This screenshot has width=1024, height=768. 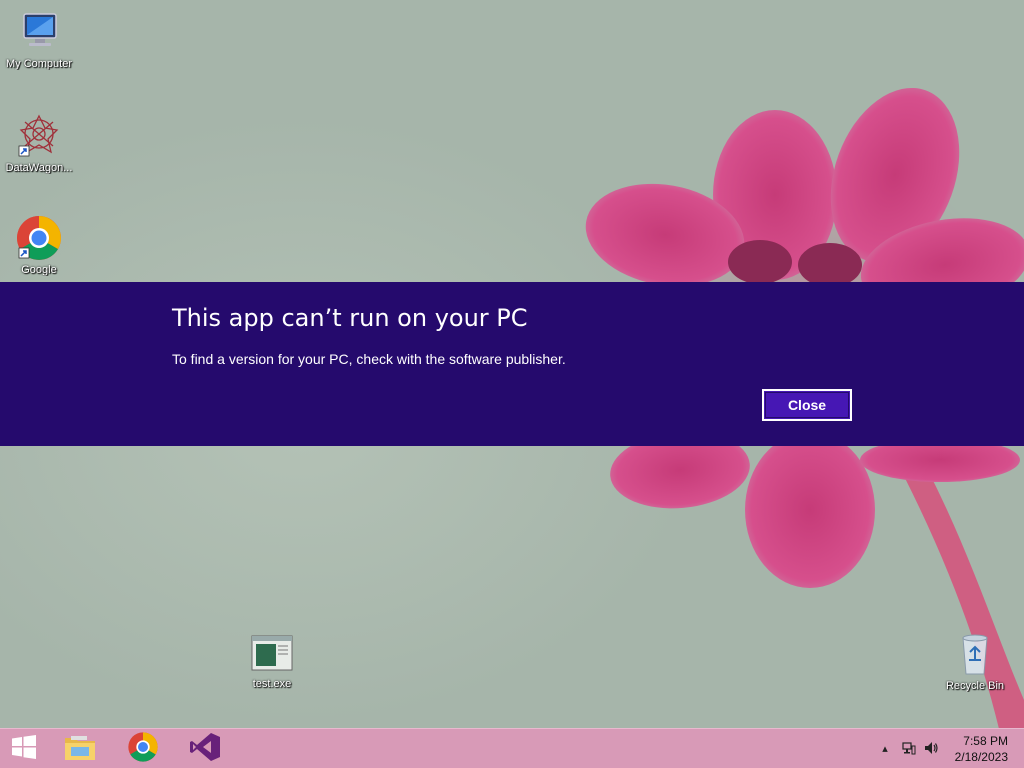 I want to click on file-explorer-icon, so click(x=80, y=749).